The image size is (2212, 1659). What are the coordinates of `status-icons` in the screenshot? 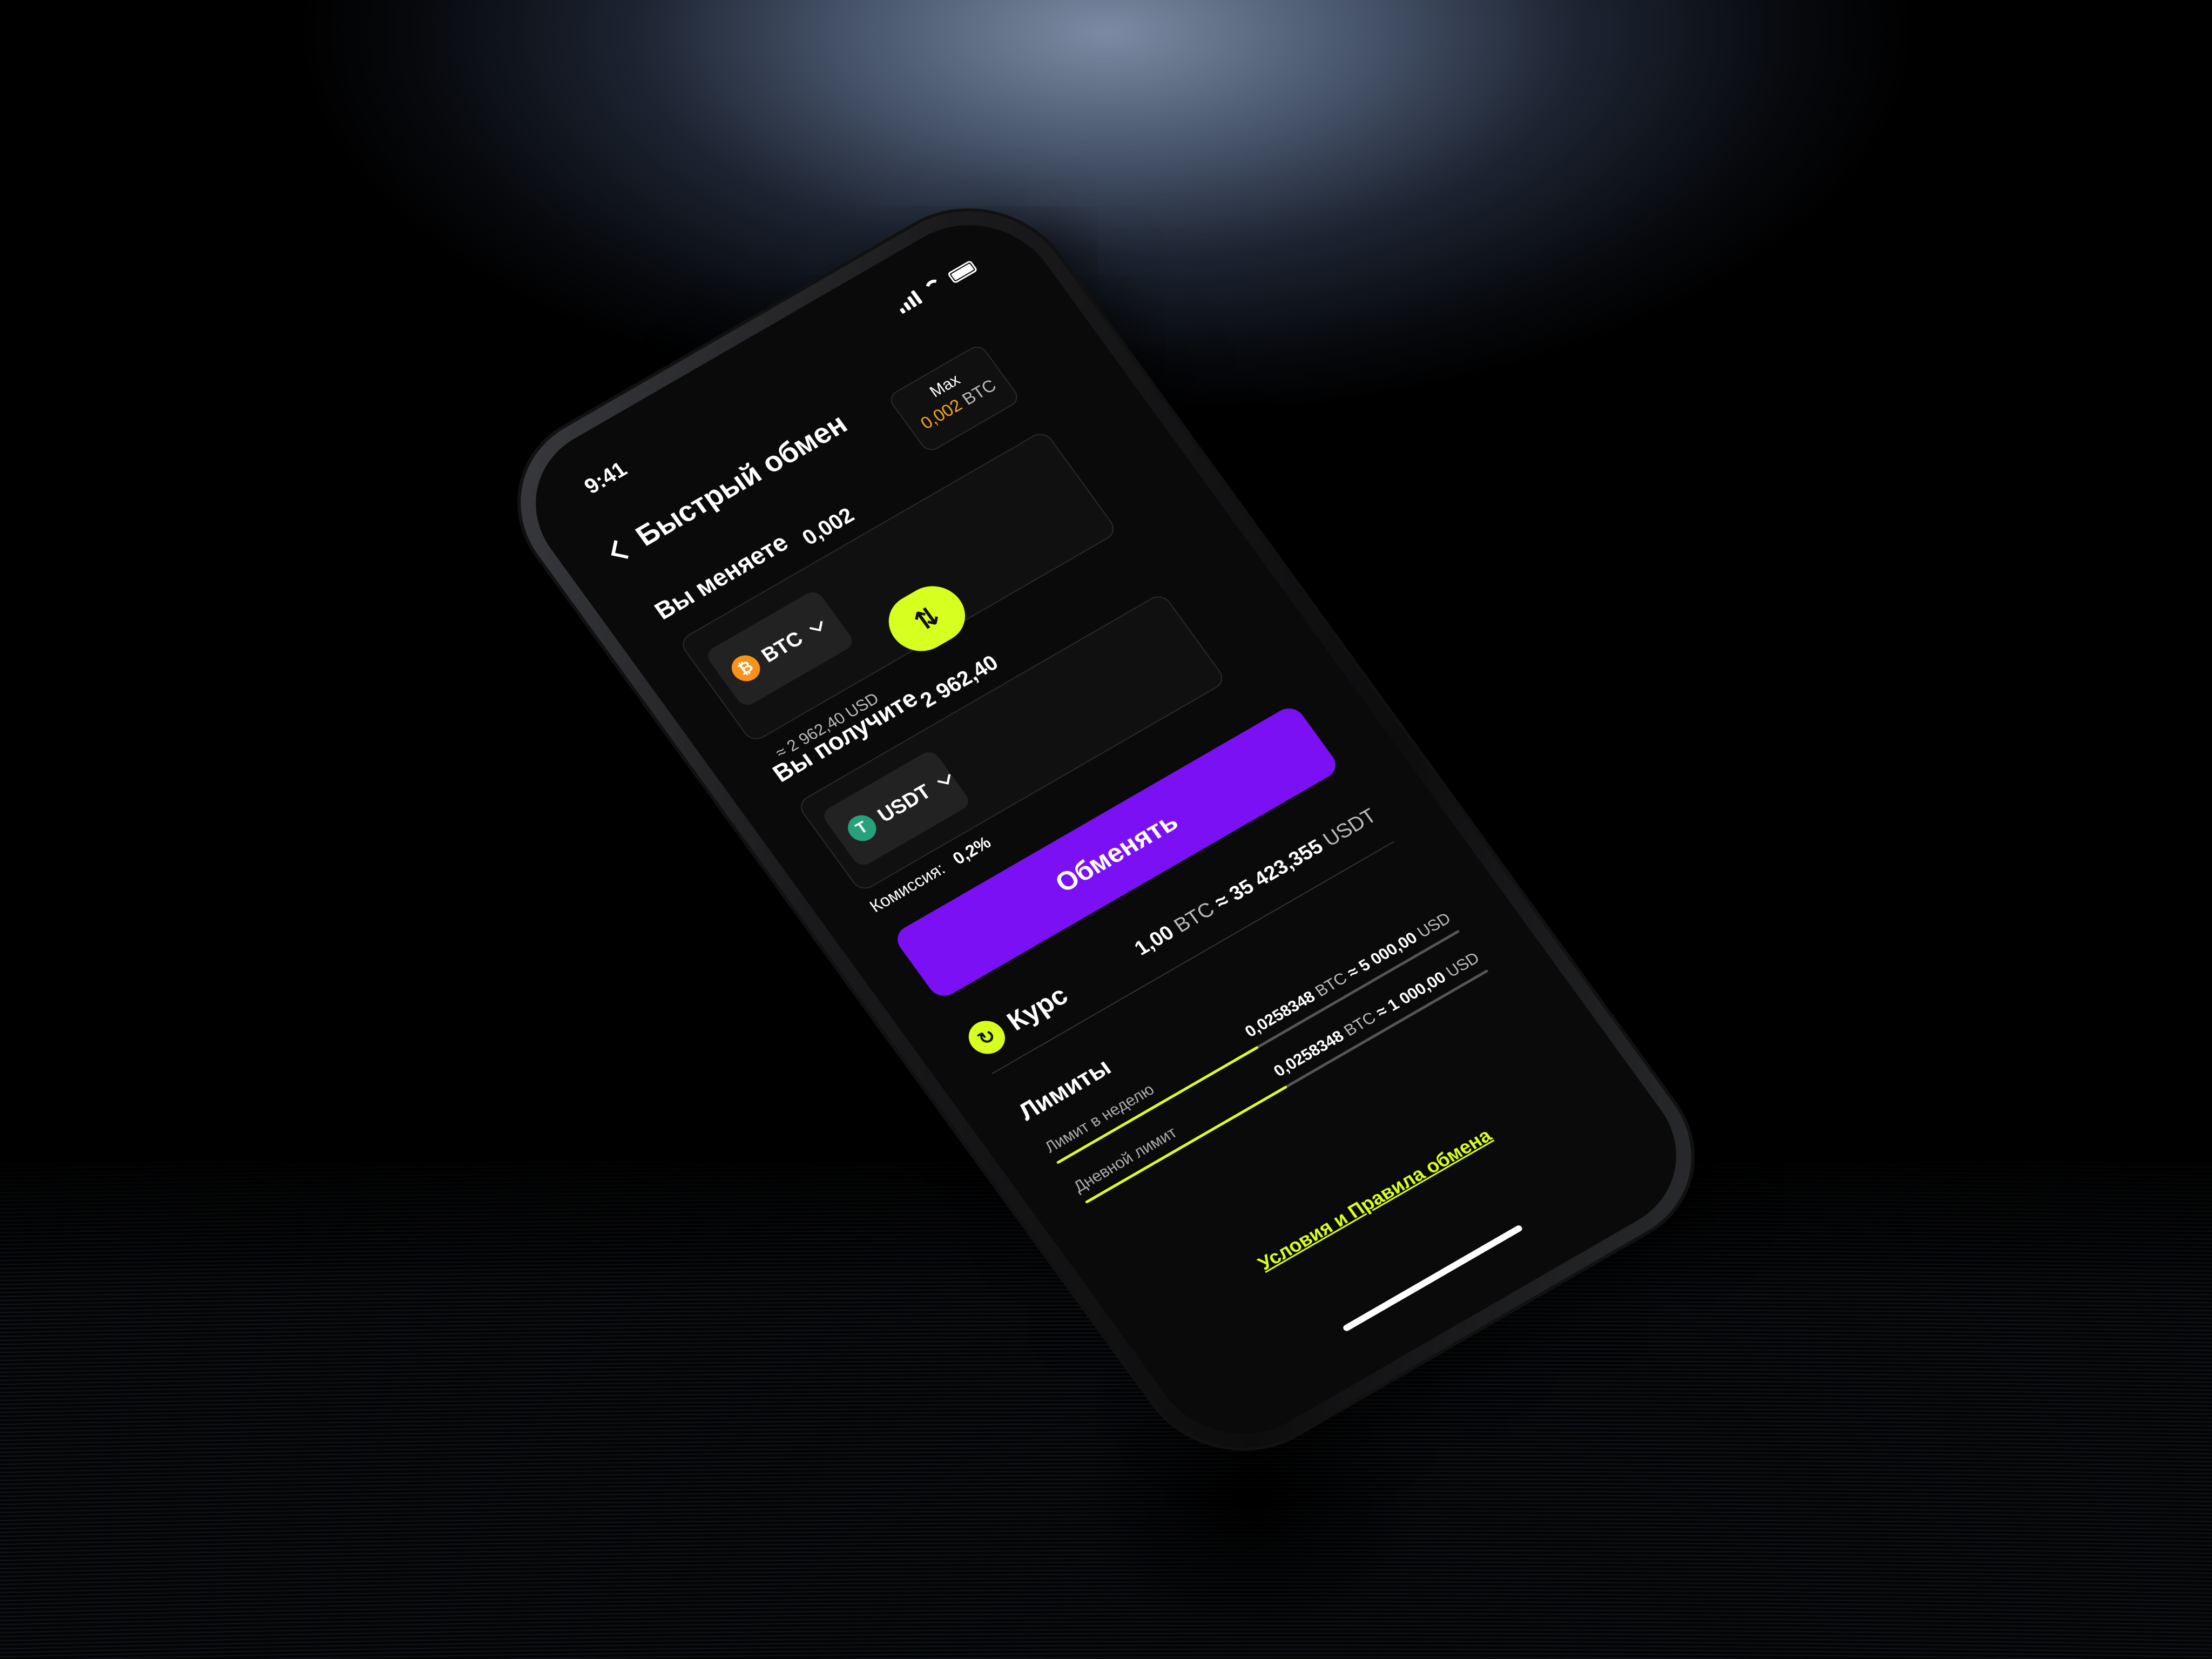 It's located at (936, 286).